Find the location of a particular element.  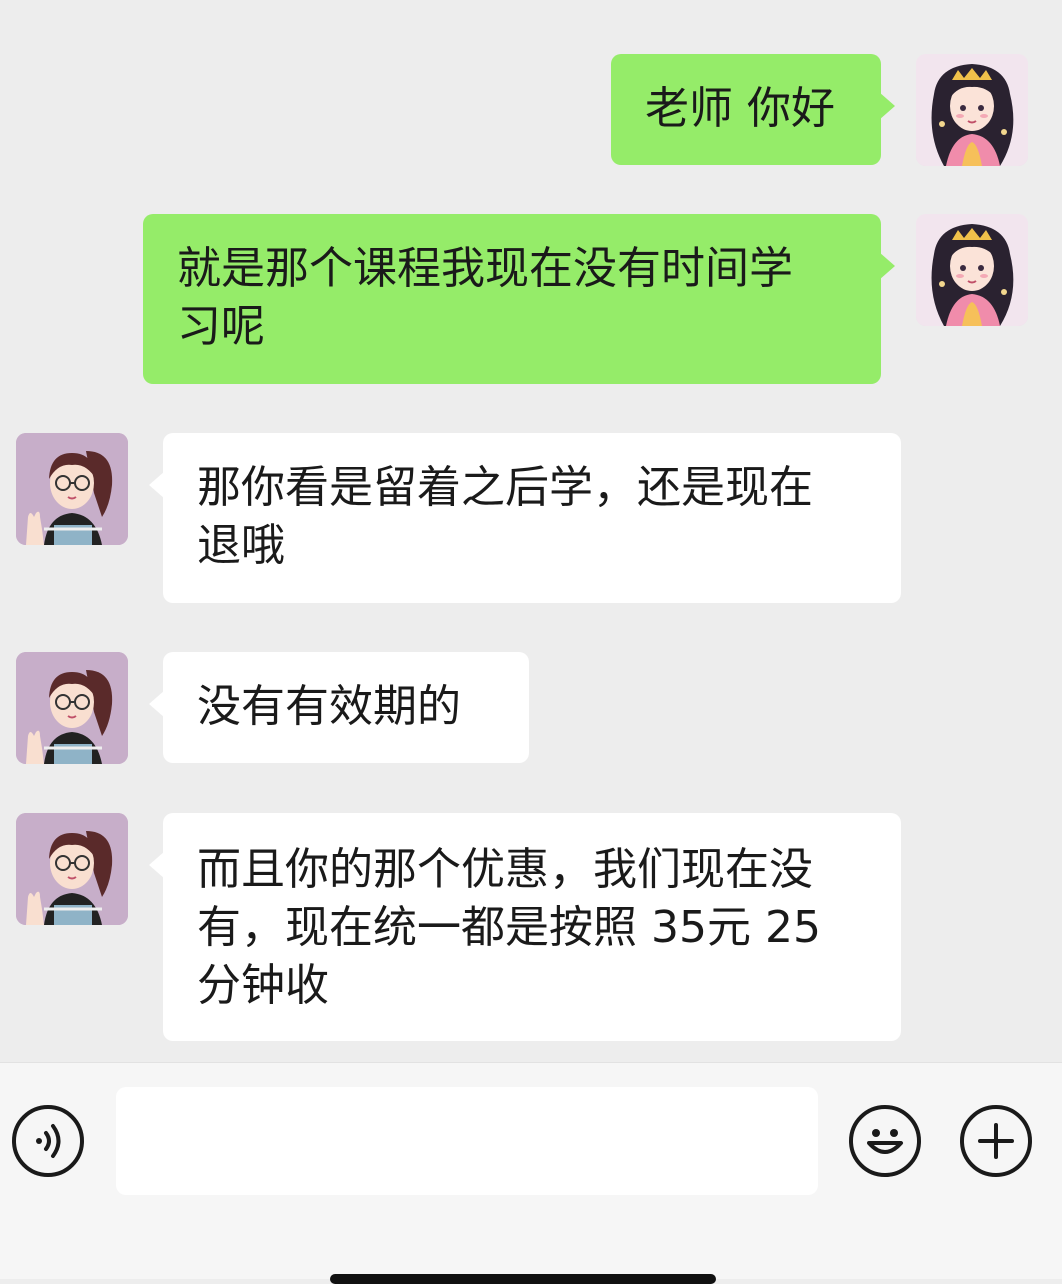

message-text-line: 而且你的那个优惠，我们现在没 is located at coordinates (505, 869).